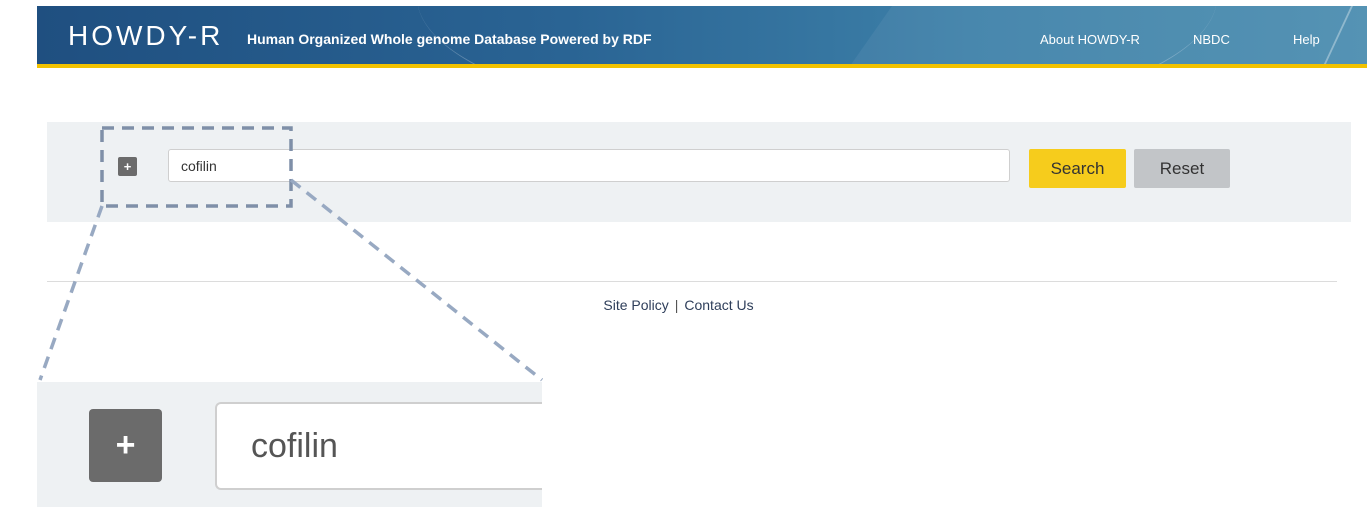 Image resolution: width=1367 pixels, height=507 pixels. I want to click on highlight-box, so click(196, 167).